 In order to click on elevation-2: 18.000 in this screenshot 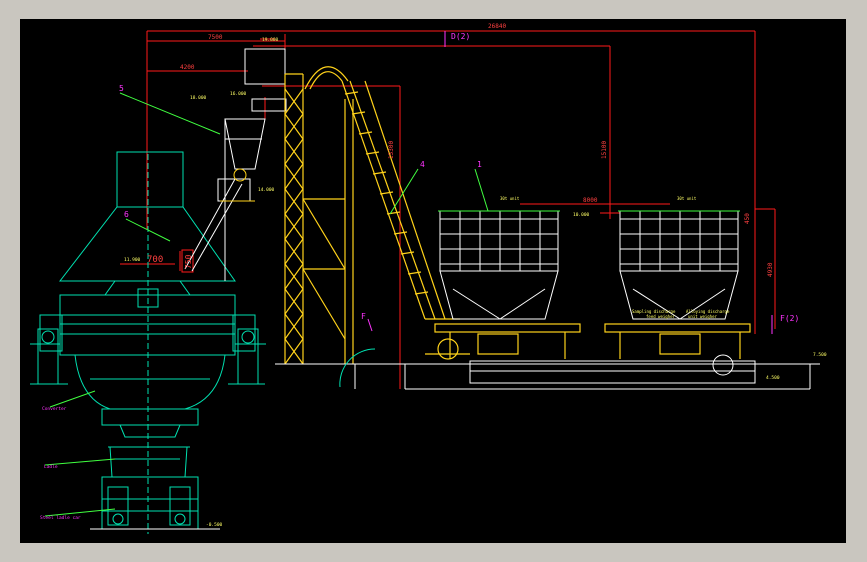, I will do `click(198, 98)`.